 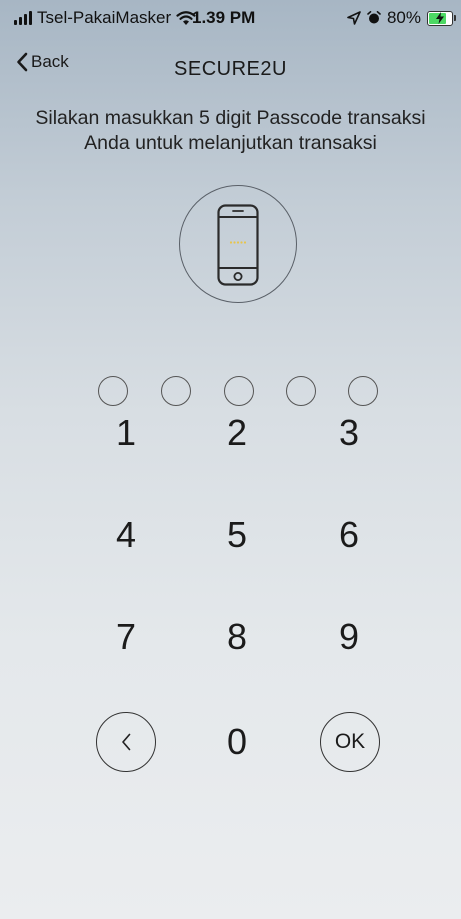 I want to click on key-8: 8, so click(x=237, y=637).